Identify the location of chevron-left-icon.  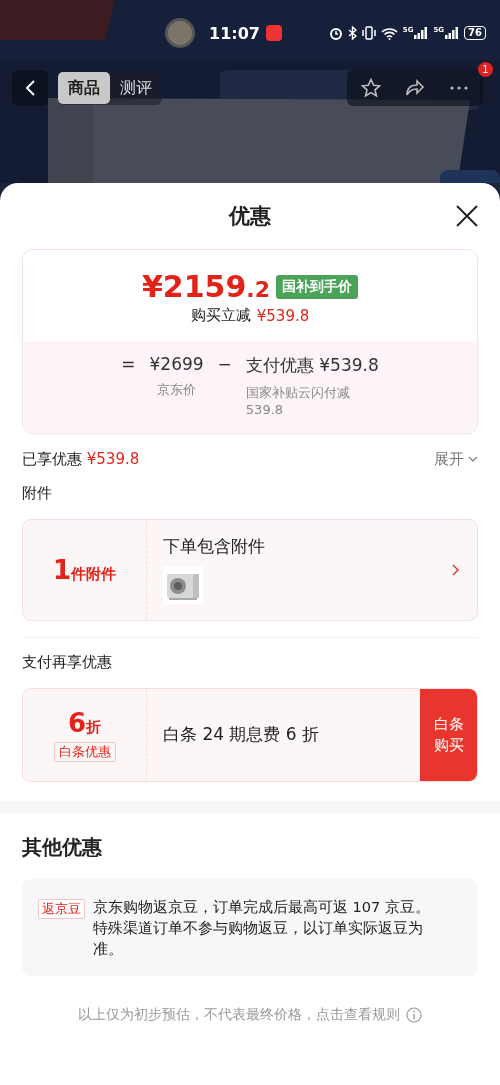
(30, 88).